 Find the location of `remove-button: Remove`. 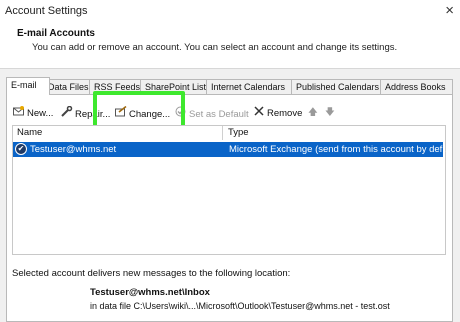

remove-button: Remove is located at coordinates (277, 113).